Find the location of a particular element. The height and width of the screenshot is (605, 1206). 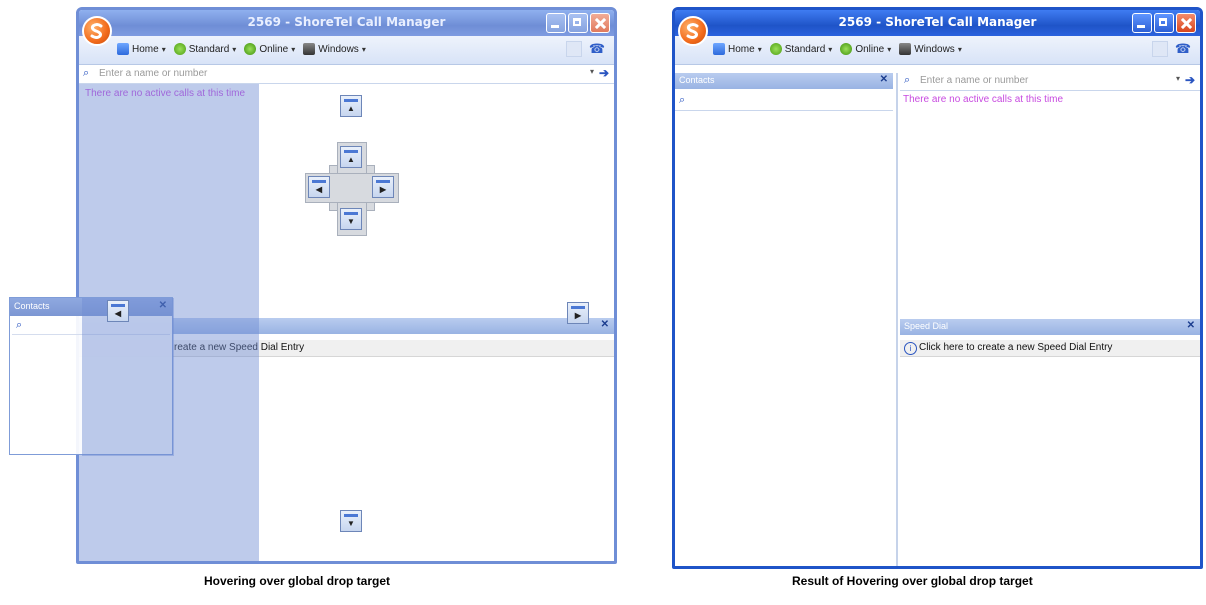

info-icon: i is located at coordinates (910, 348).